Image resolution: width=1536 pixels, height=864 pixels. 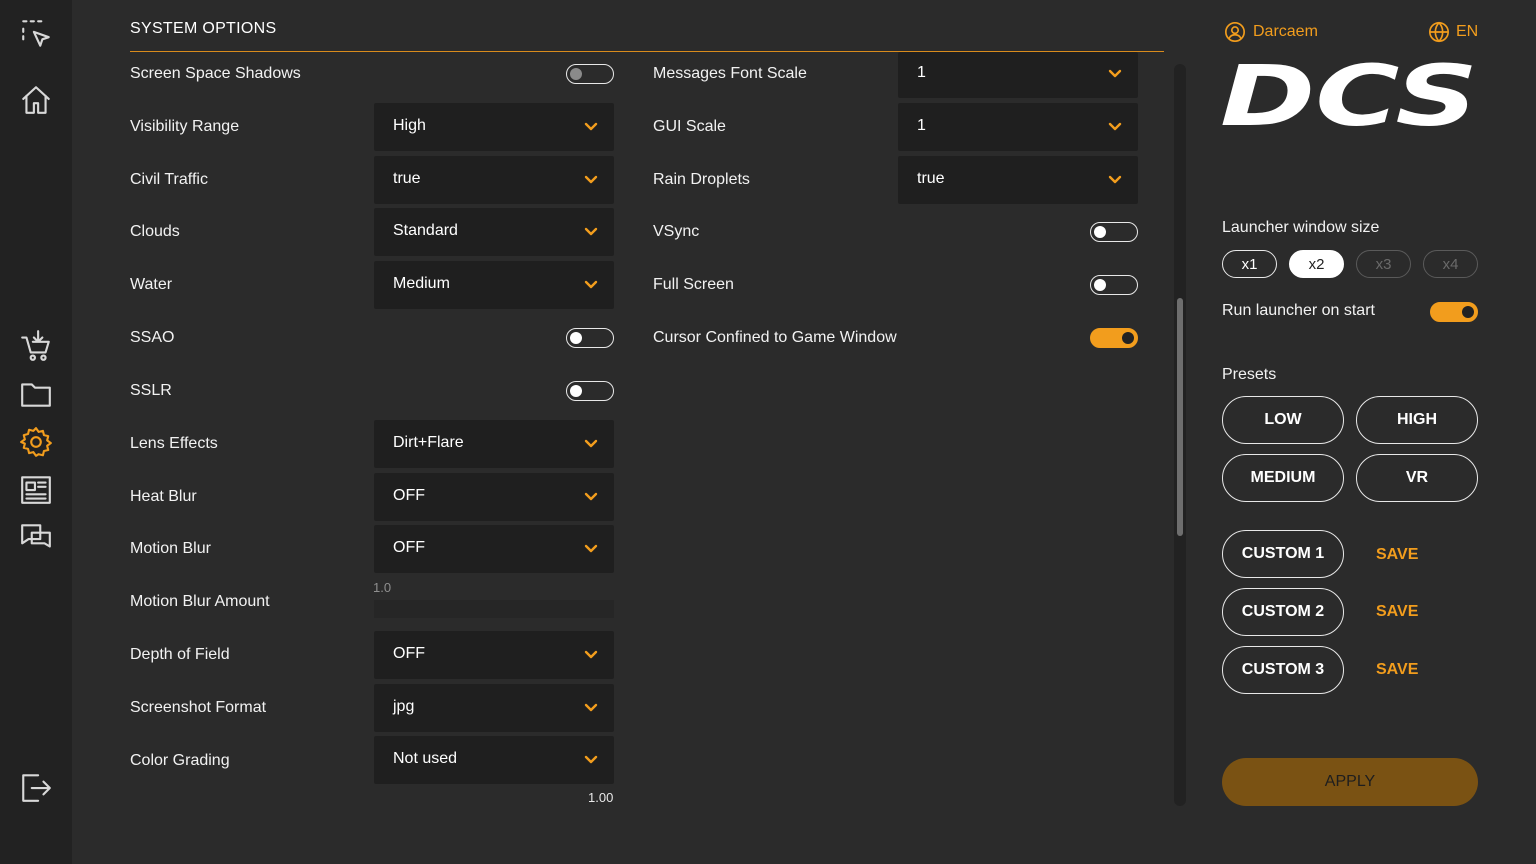 What do you see at coordinates (36, 788) in the screenshot?
I see `logout-icon` at bounding box center [36, 788].